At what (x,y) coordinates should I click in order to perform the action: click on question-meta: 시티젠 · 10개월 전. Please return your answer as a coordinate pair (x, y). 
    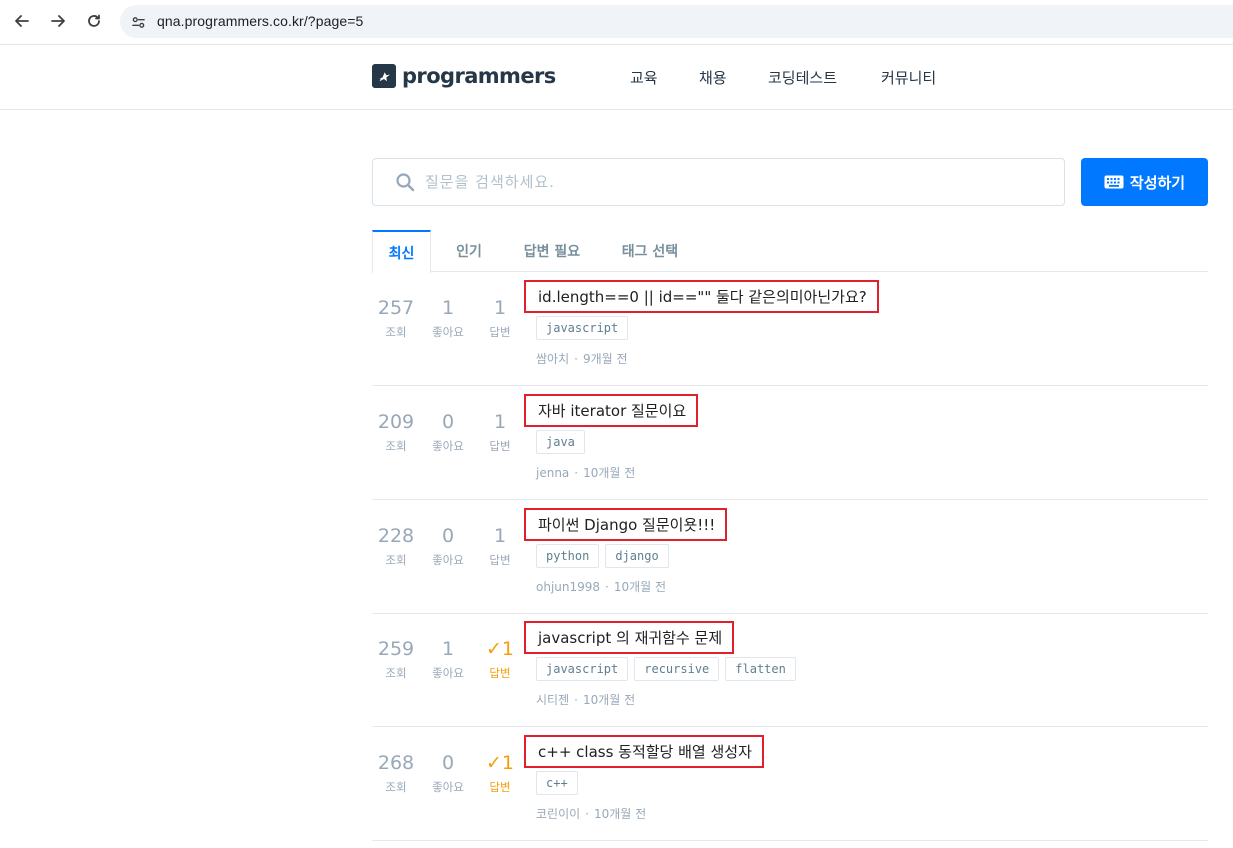
    Looking at the image, I should click on (585, 699).